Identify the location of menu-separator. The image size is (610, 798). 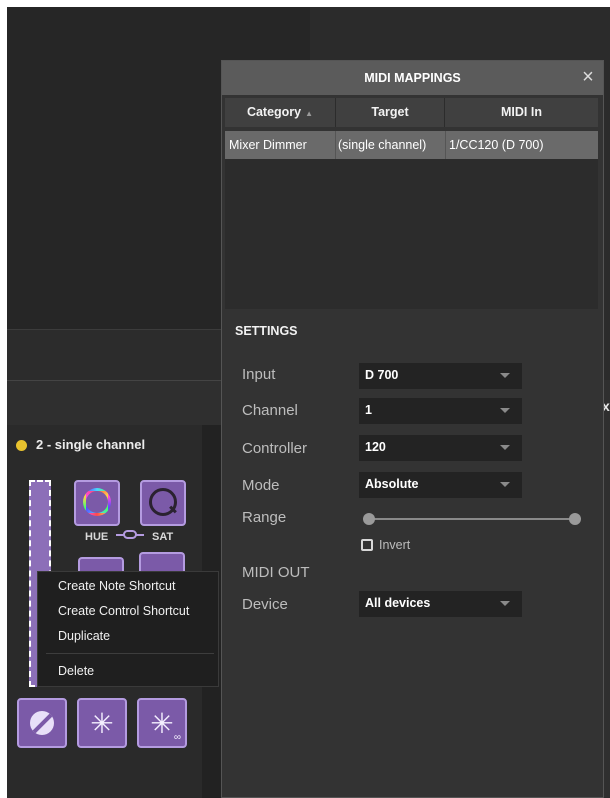
(130, 653).